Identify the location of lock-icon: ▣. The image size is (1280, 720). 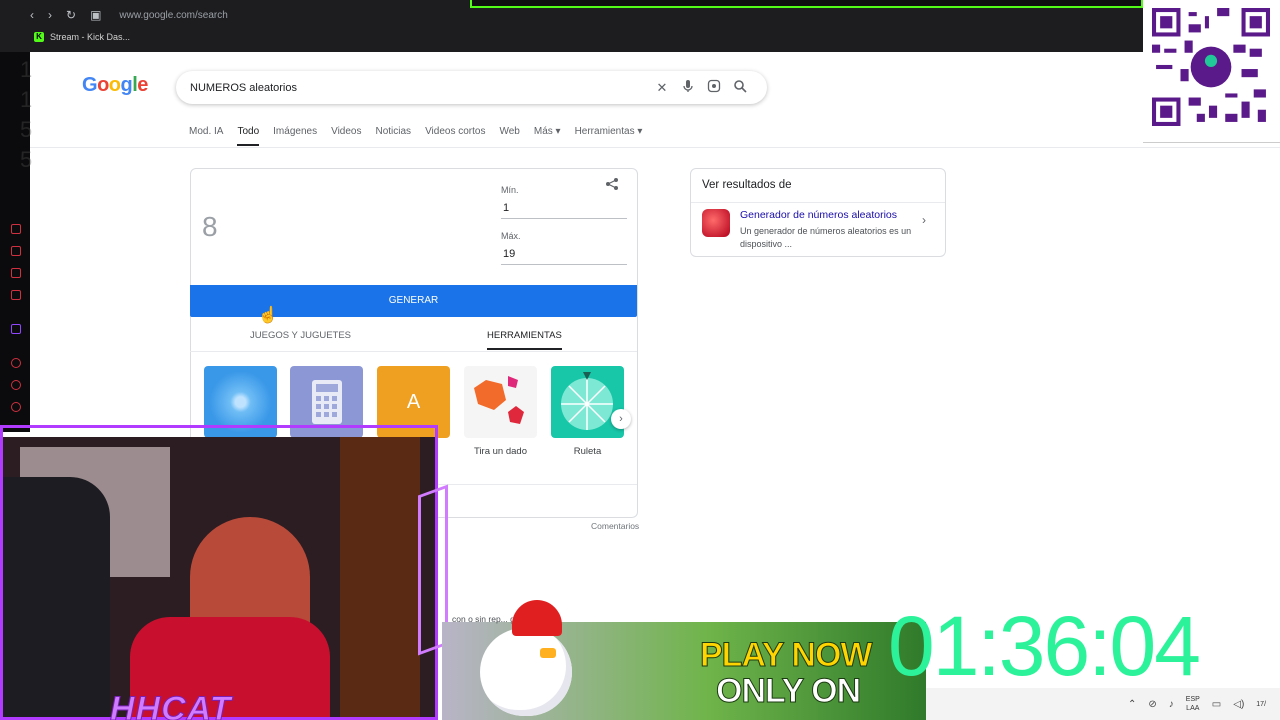
(96, 15).